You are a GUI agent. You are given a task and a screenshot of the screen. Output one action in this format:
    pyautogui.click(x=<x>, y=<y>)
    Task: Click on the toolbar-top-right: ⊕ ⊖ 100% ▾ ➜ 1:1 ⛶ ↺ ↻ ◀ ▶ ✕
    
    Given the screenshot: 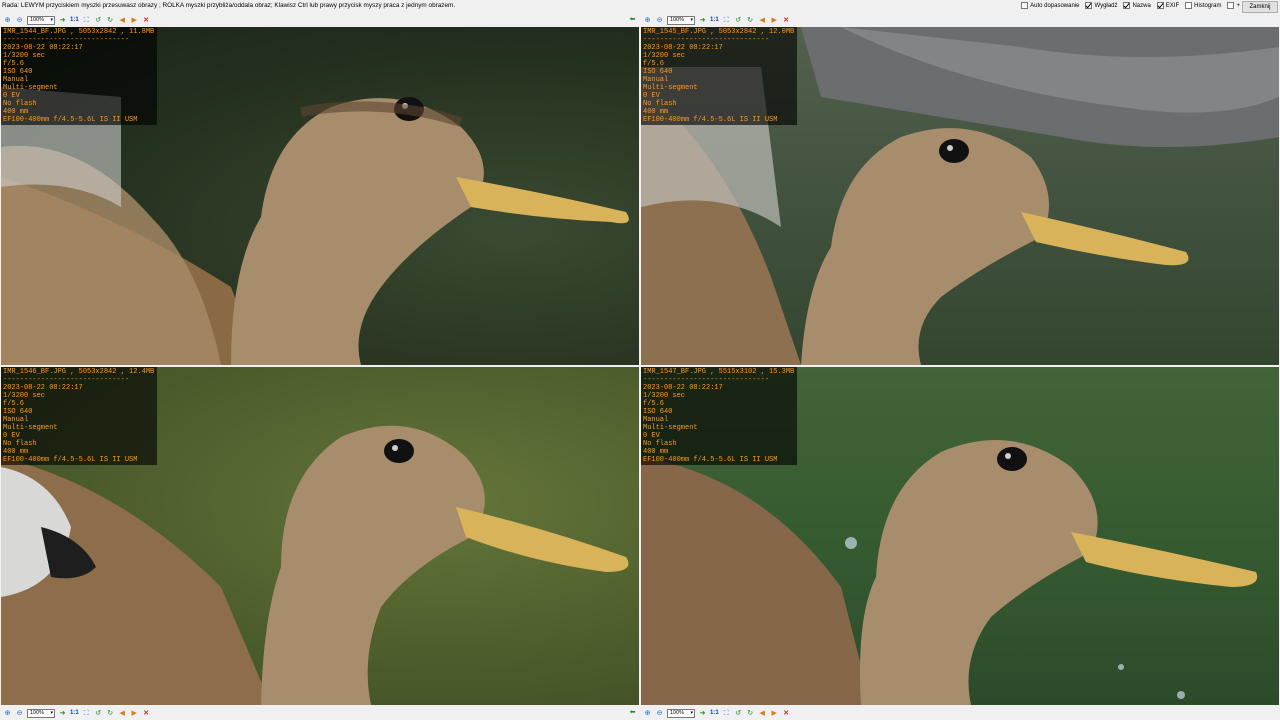 What is the action you would take?
    pyautogui.click(x=717, y=20)
    